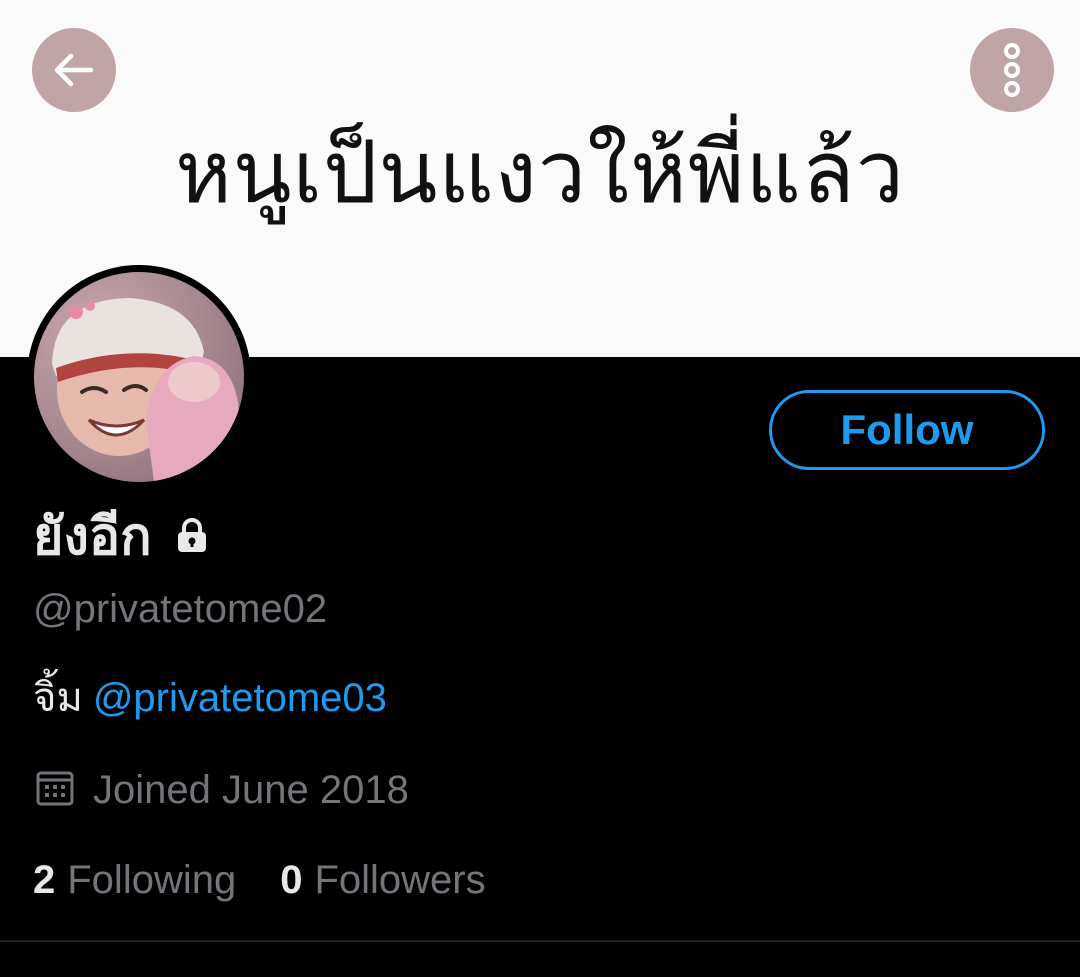 This screenshot has width=1080, height=977. Describe the element at coordinates (55, 790) in the screenshot. I see `calendar-icon` at that location.